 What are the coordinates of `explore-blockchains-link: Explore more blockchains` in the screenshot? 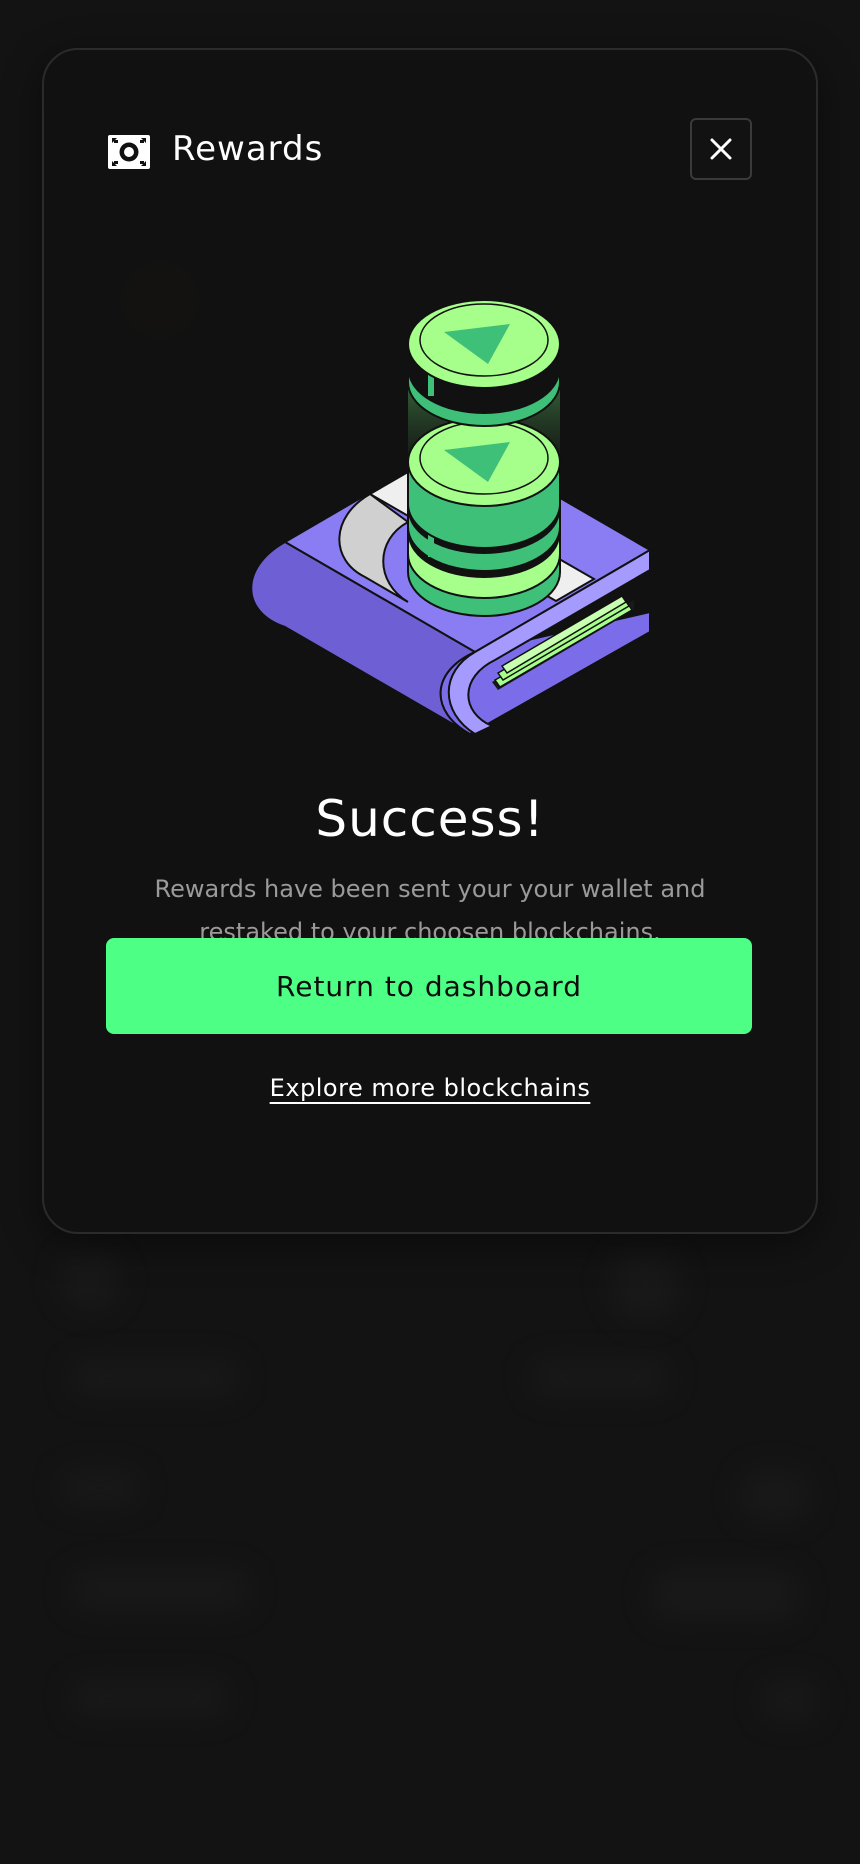 It's located at (430, 1088).